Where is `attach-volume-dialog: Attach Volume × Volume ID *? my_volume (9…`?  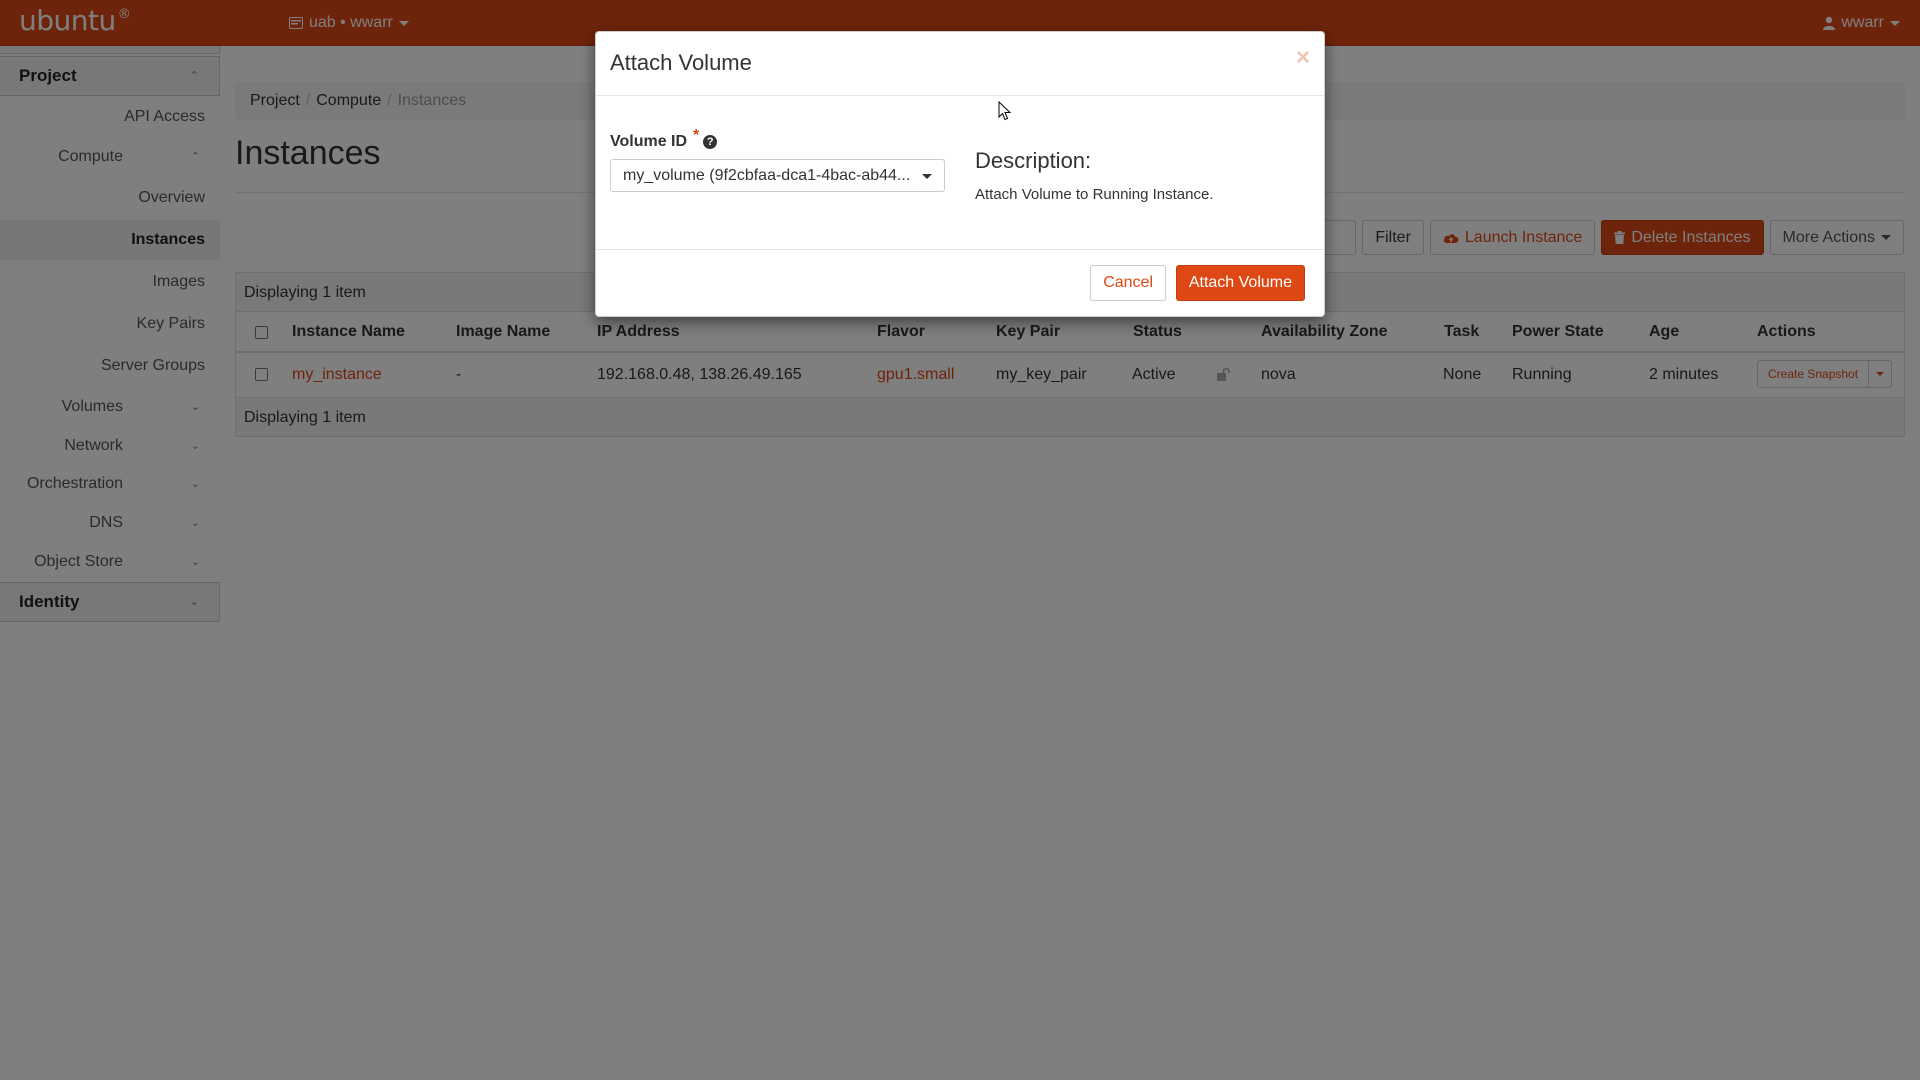
attach-volume-dialog: Attach Volume × Volume ID *? my_volume (9… is located at coordinates (960, 174).